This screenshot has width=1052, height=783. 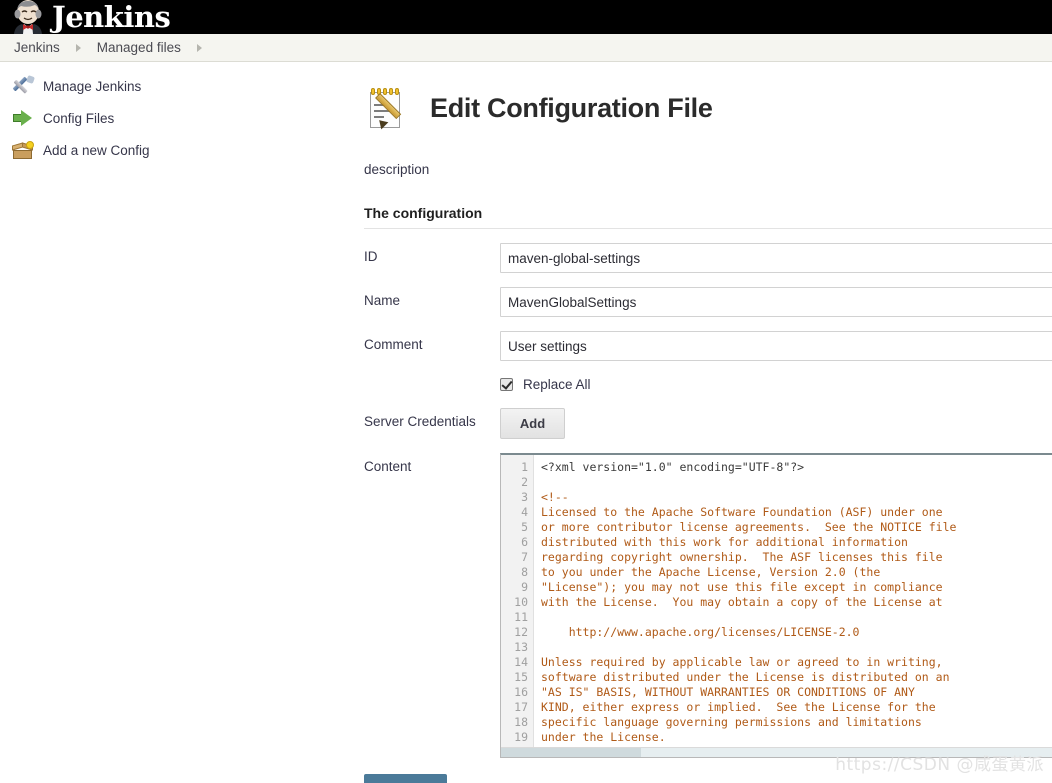 I want to click on sidebar-item-label: Config Files, so click(x=79, y=118).